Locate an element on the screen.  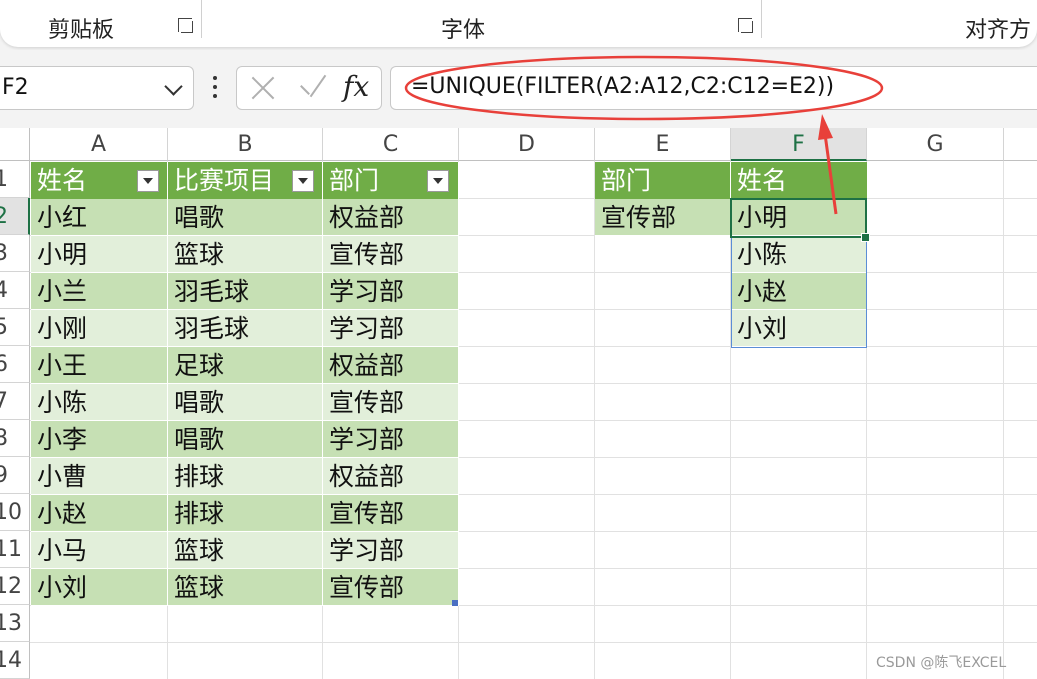
criteria-value: 宣传部 is located at coordinates (663, 217).